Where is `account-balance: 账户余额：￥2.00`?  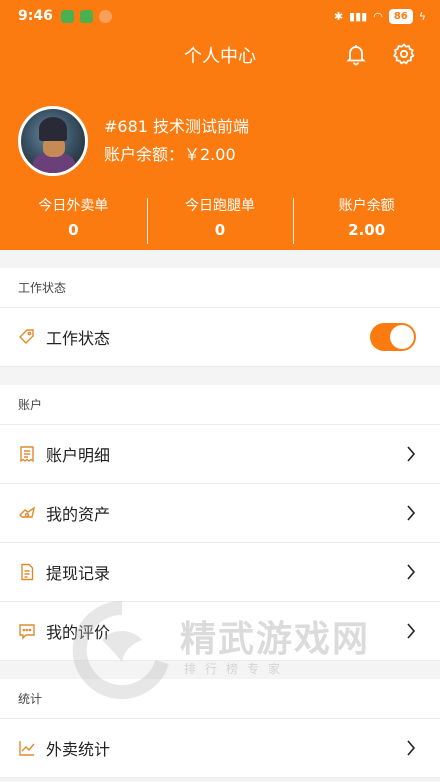 account-balance: 账户余额：￥2.00 is located at coordinates (170, 154).